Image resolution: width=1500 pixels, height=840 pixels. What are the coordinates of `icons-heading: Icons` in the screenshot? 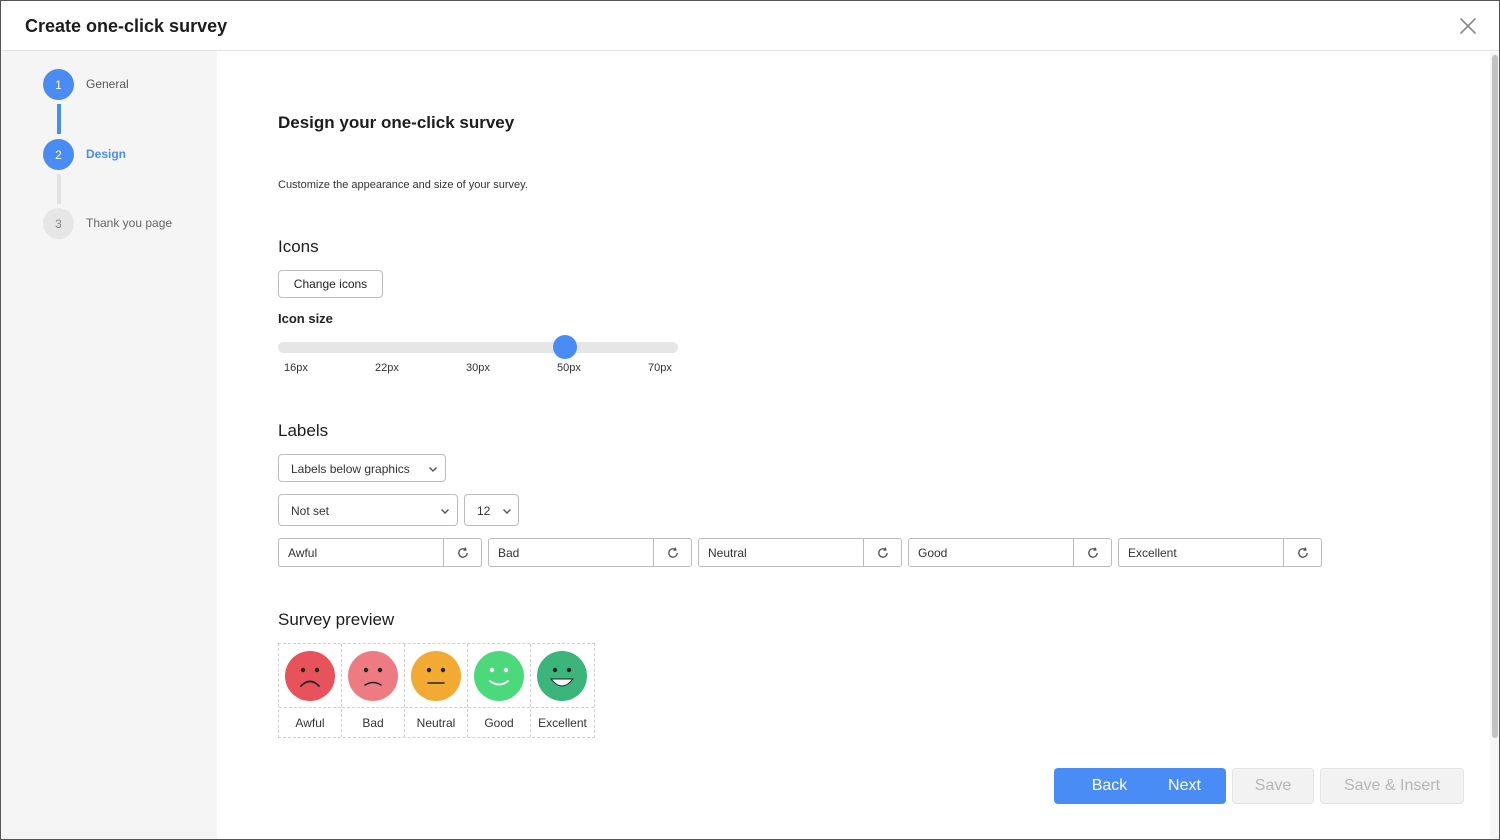 It's located at (298, 246).